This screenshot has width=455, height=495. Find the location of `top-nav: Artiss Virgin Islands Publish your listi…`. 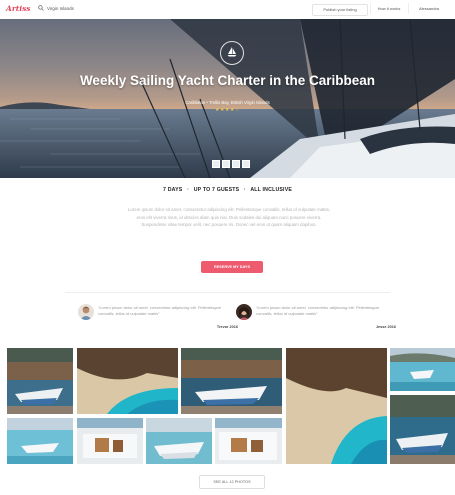

top-nav: Artiss Virgin Islands Publish your listi… is located at coordinates (227, 10).